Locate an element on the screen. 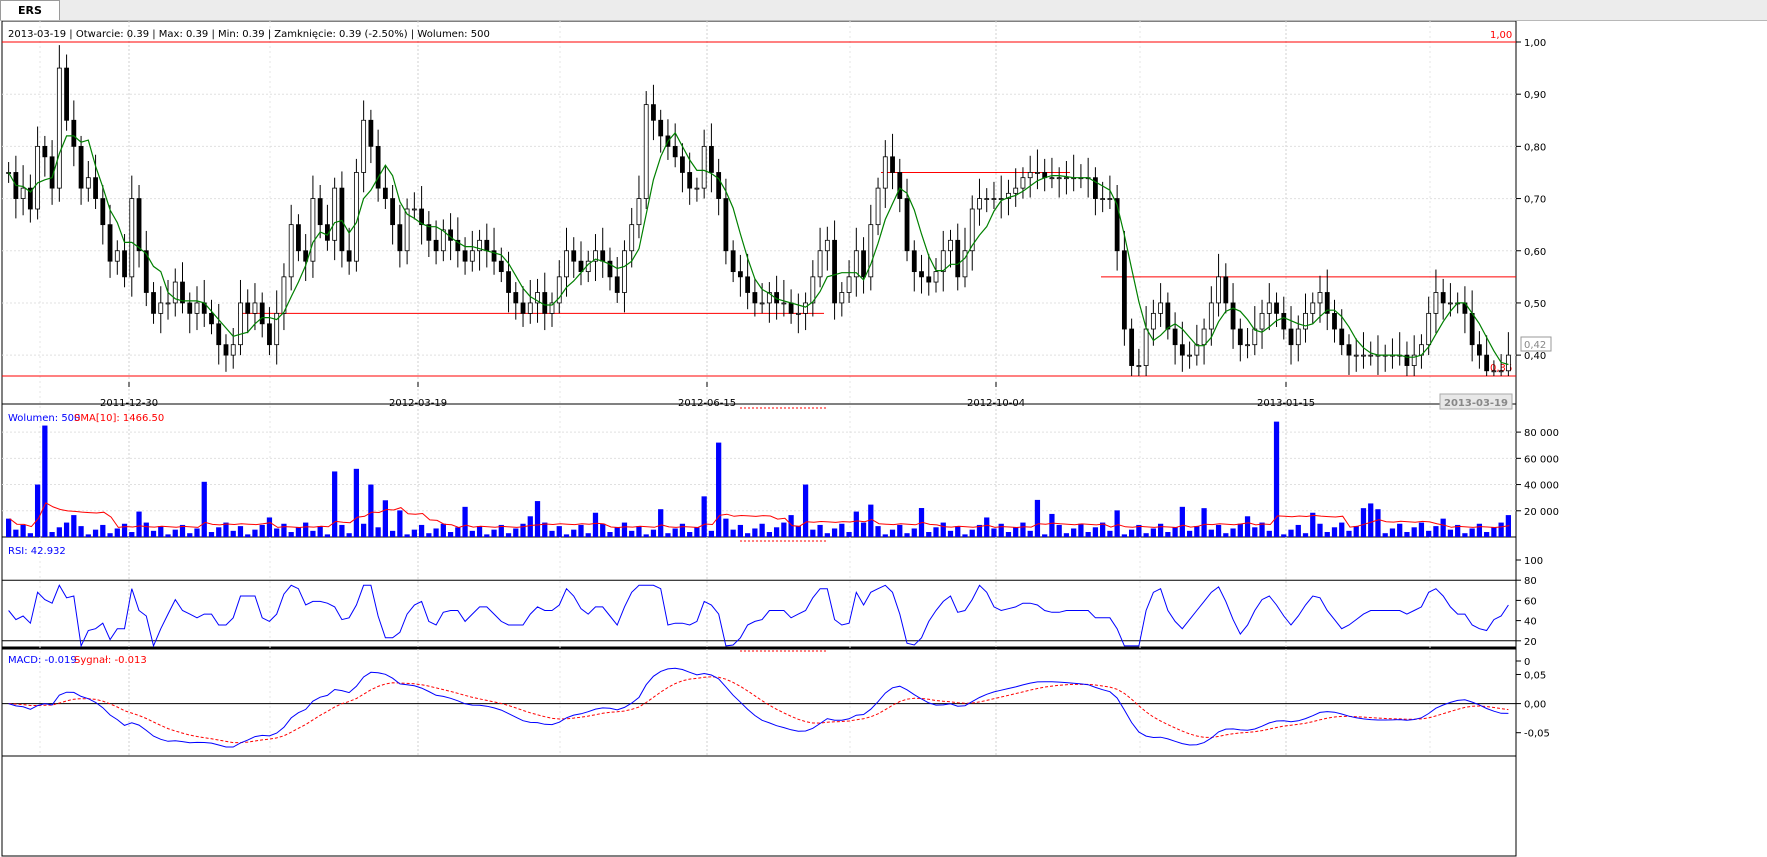  macd-label: MACD: -0.019 is located at coordinates (42, 660).